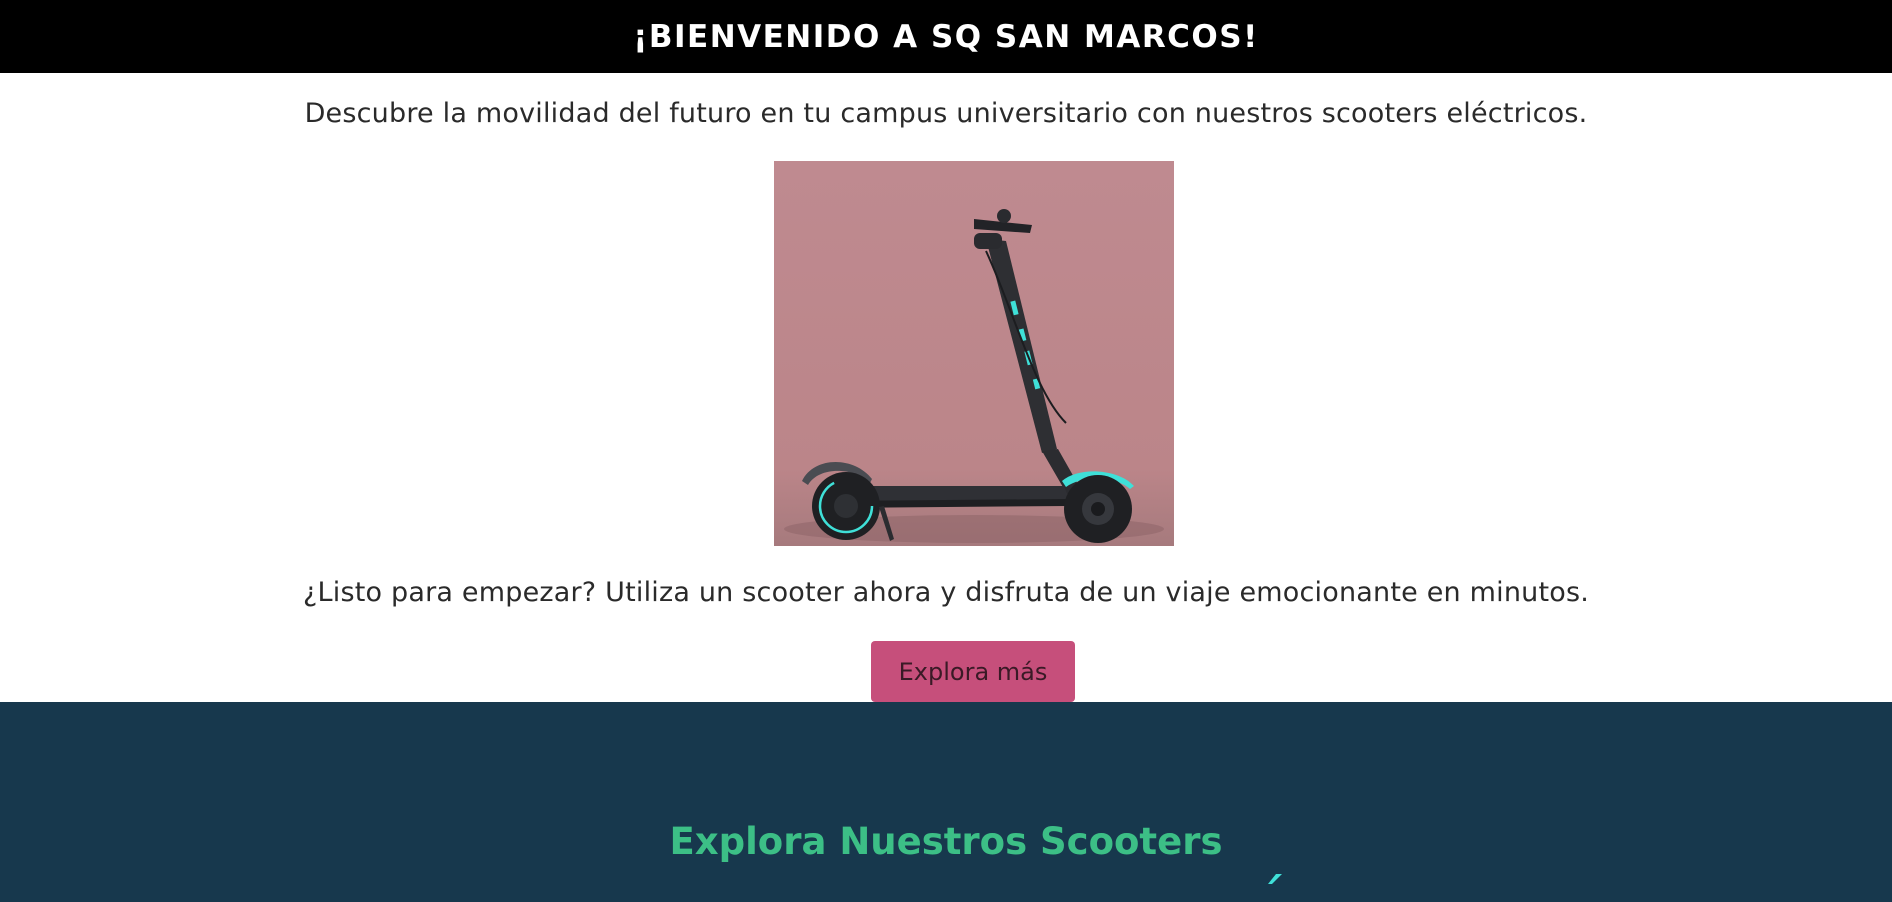 This screenshot has height=902, width=1892. Describe the element at coordinates (974, 353) in the screenshot. I see `scooter-image` at that location.